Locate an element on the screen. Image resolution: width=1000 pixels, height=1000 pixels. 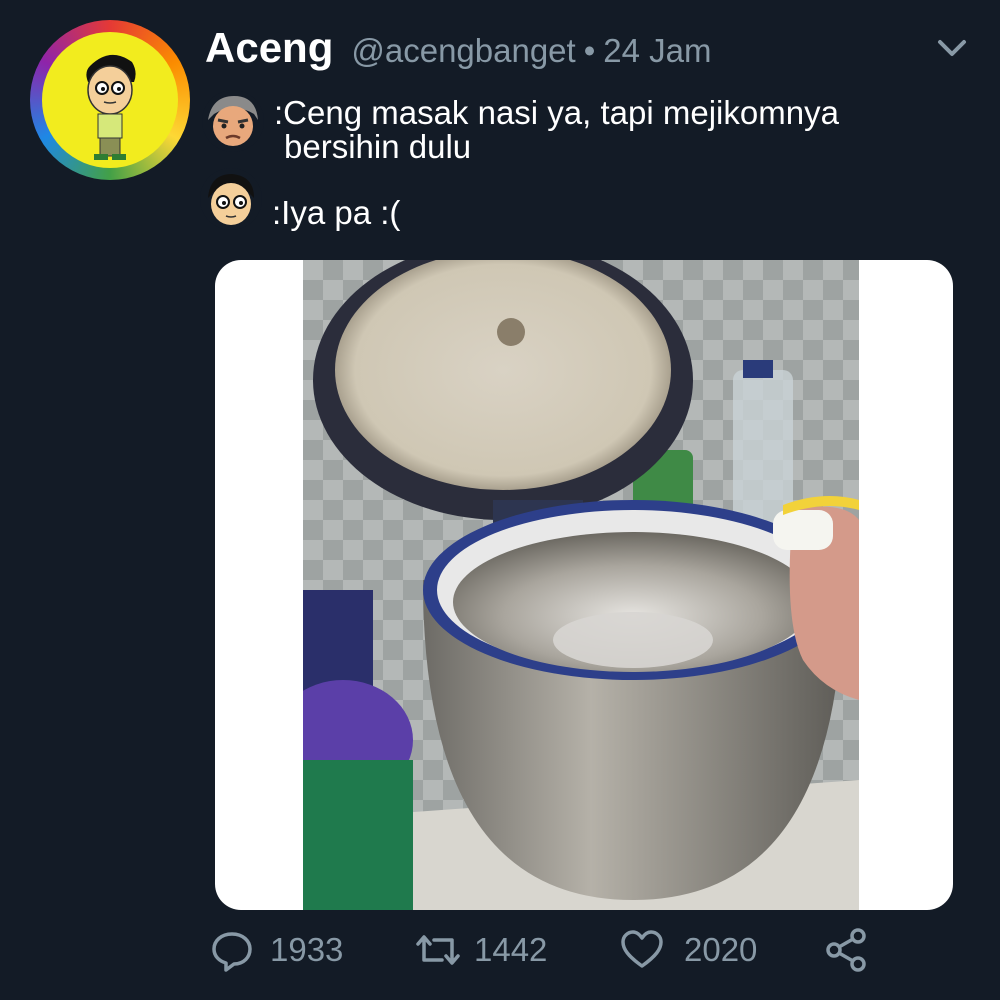
tweet-header: Aceng @acengbanget • 24 Jam is located at coordinates (458, 54).